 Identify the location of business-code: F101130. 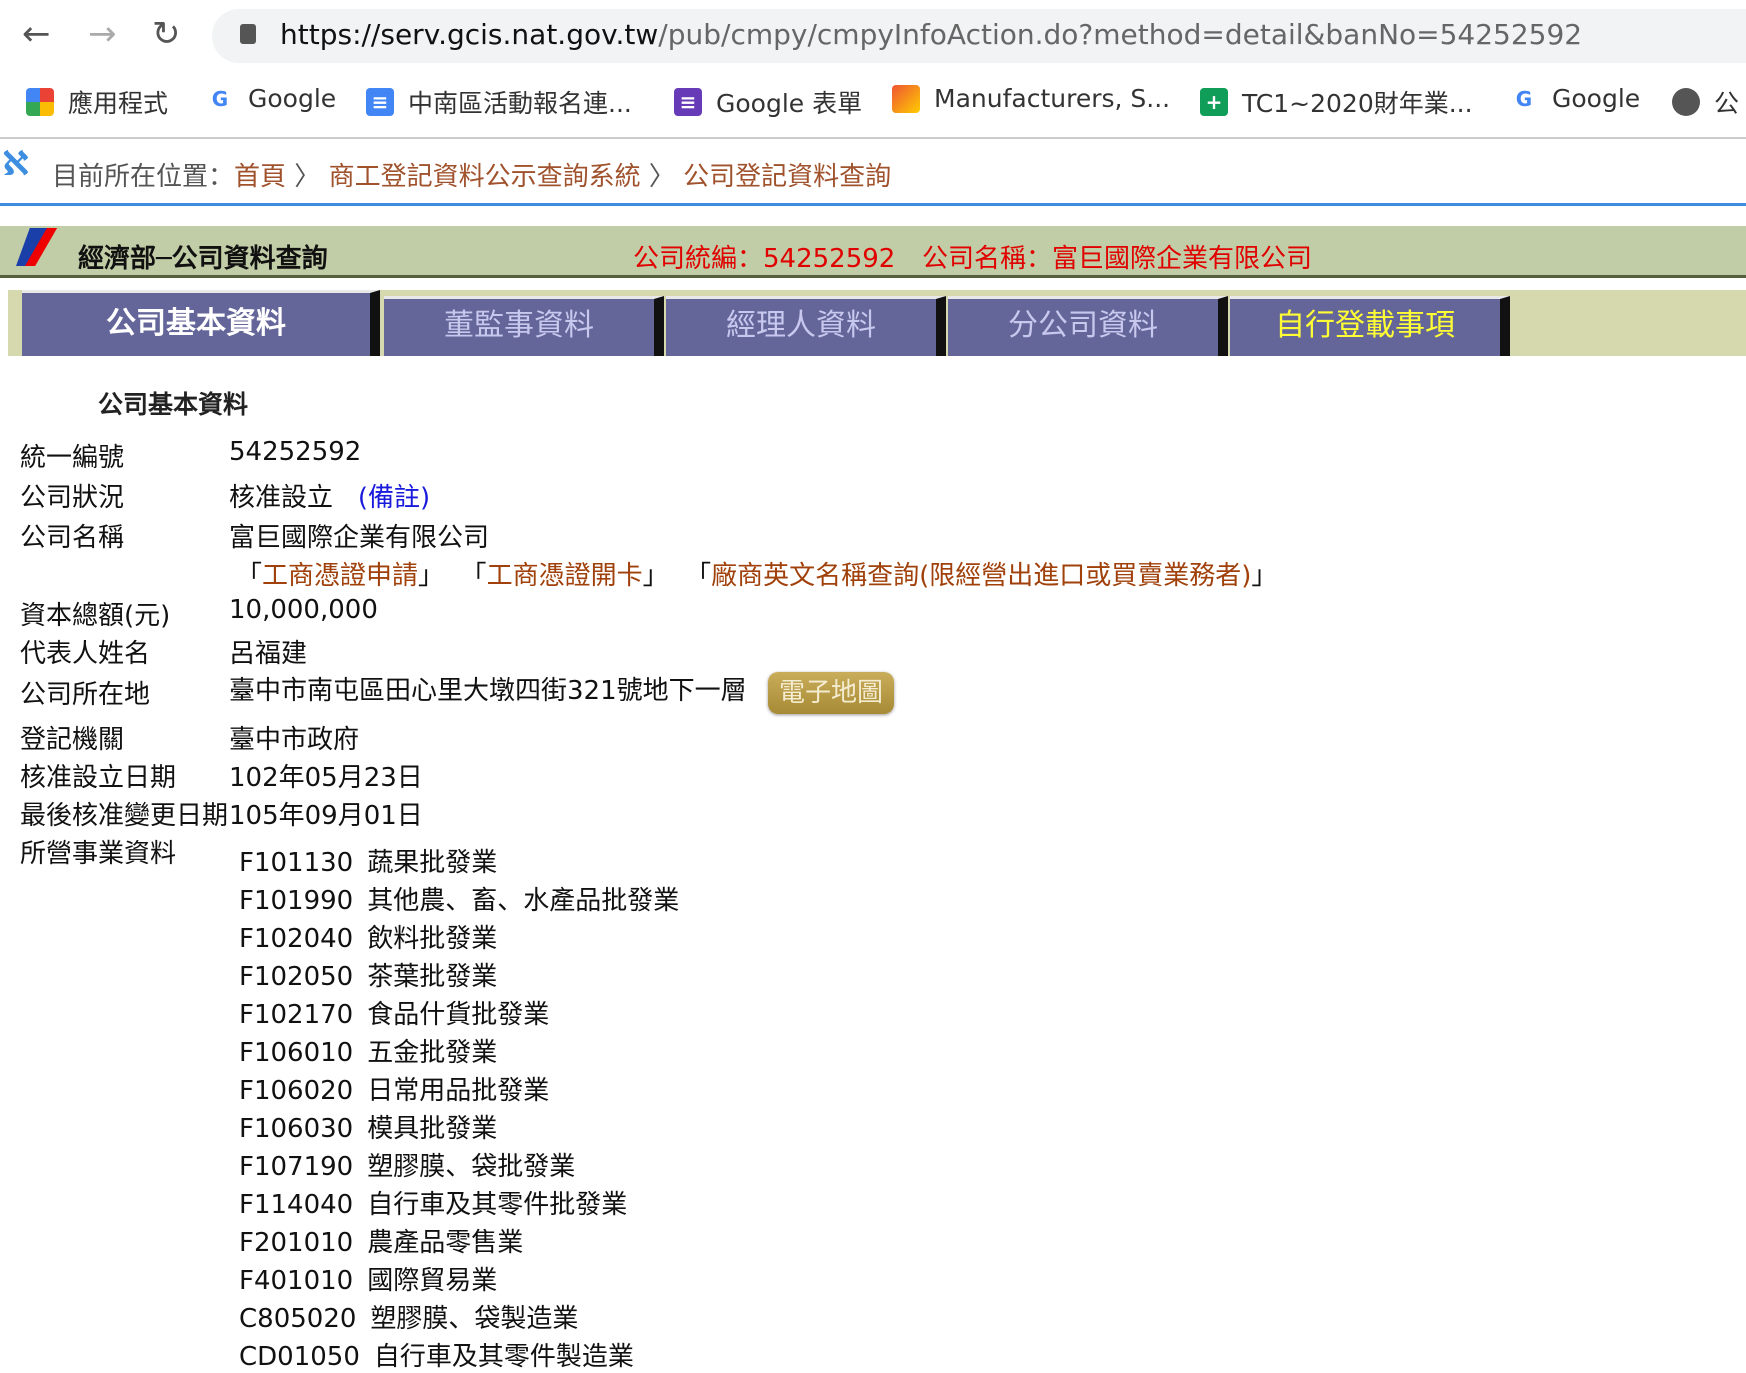
(296, 863).